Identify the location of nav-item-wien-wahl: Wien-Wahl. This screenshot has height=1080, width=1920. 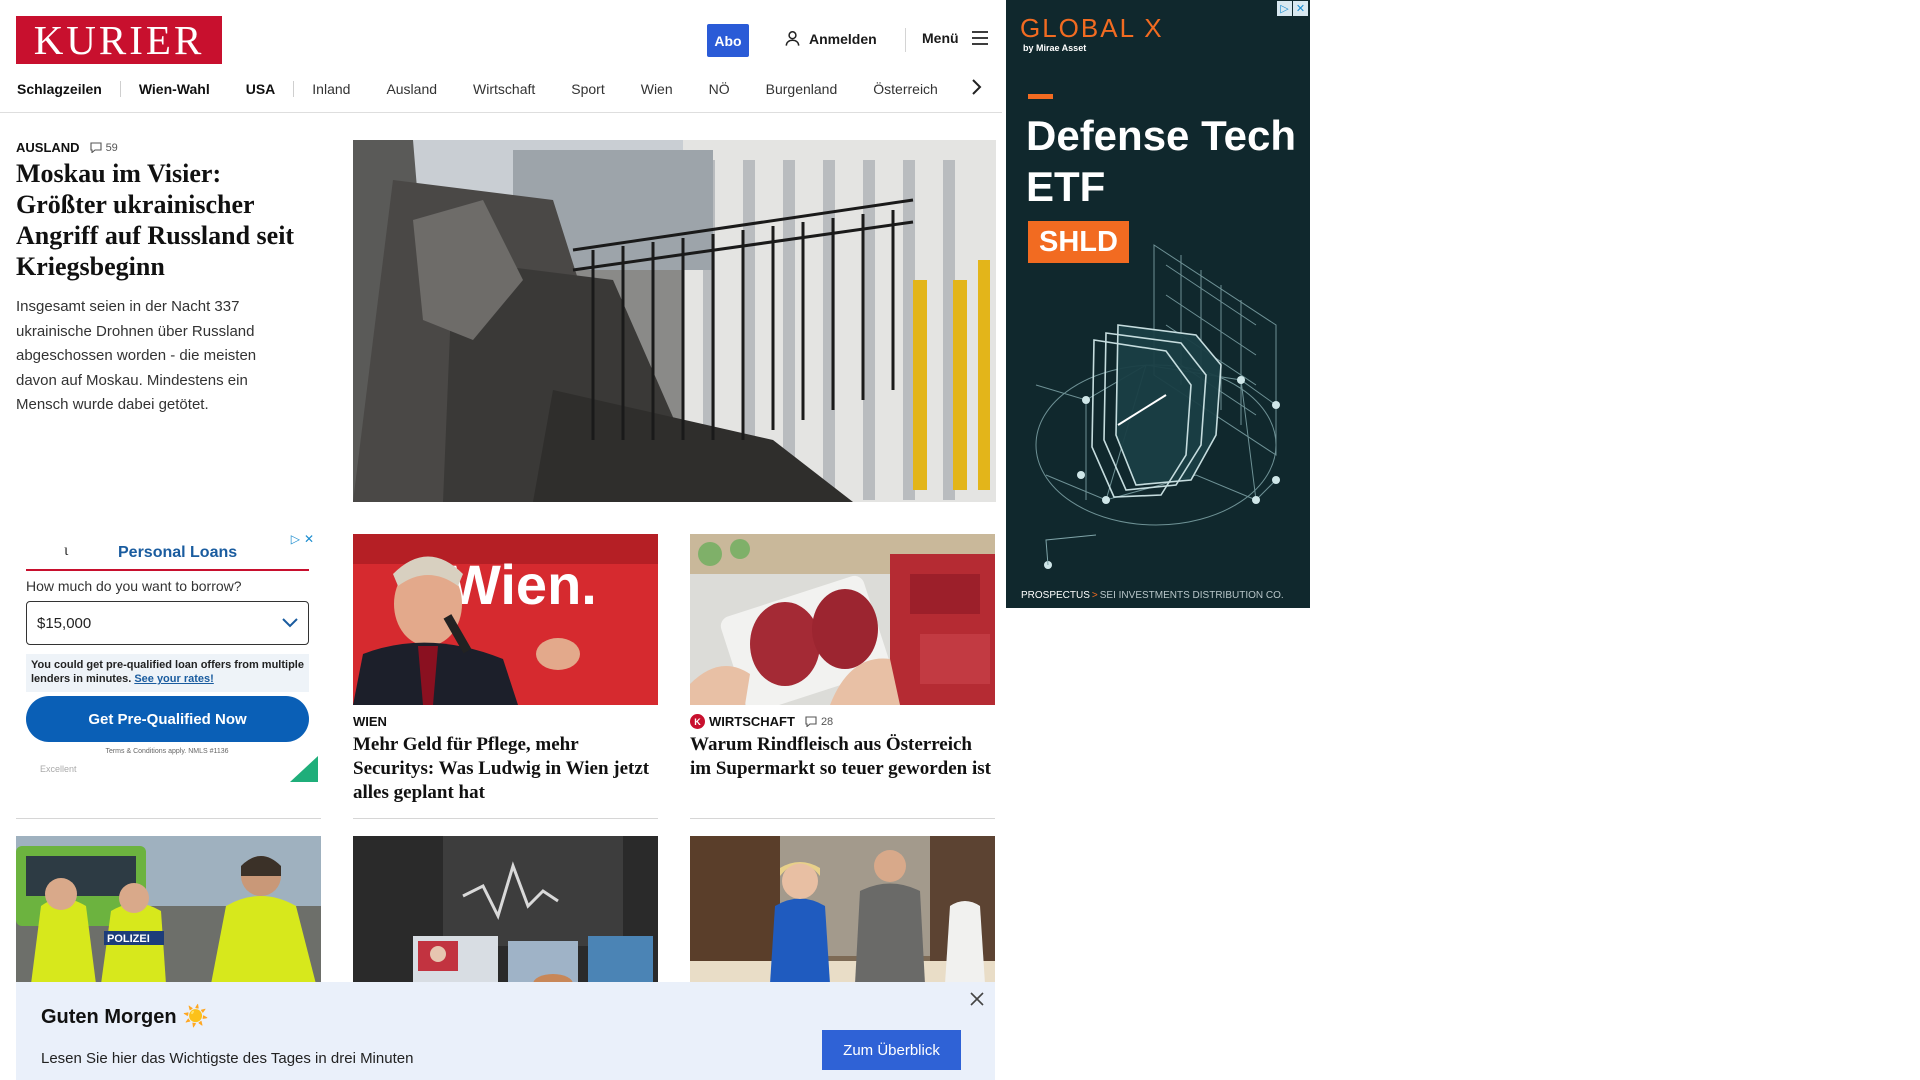
(174, 89).